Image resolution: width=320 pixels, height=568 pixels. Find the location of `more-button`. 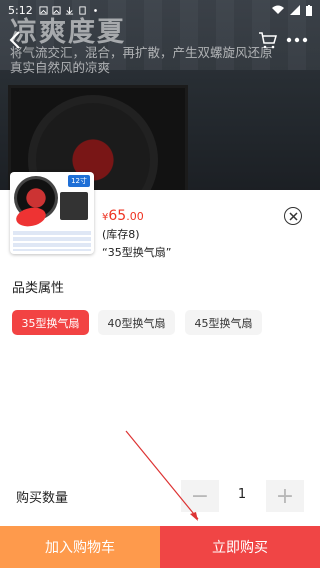

more-button is located at coordinates (298, 41).